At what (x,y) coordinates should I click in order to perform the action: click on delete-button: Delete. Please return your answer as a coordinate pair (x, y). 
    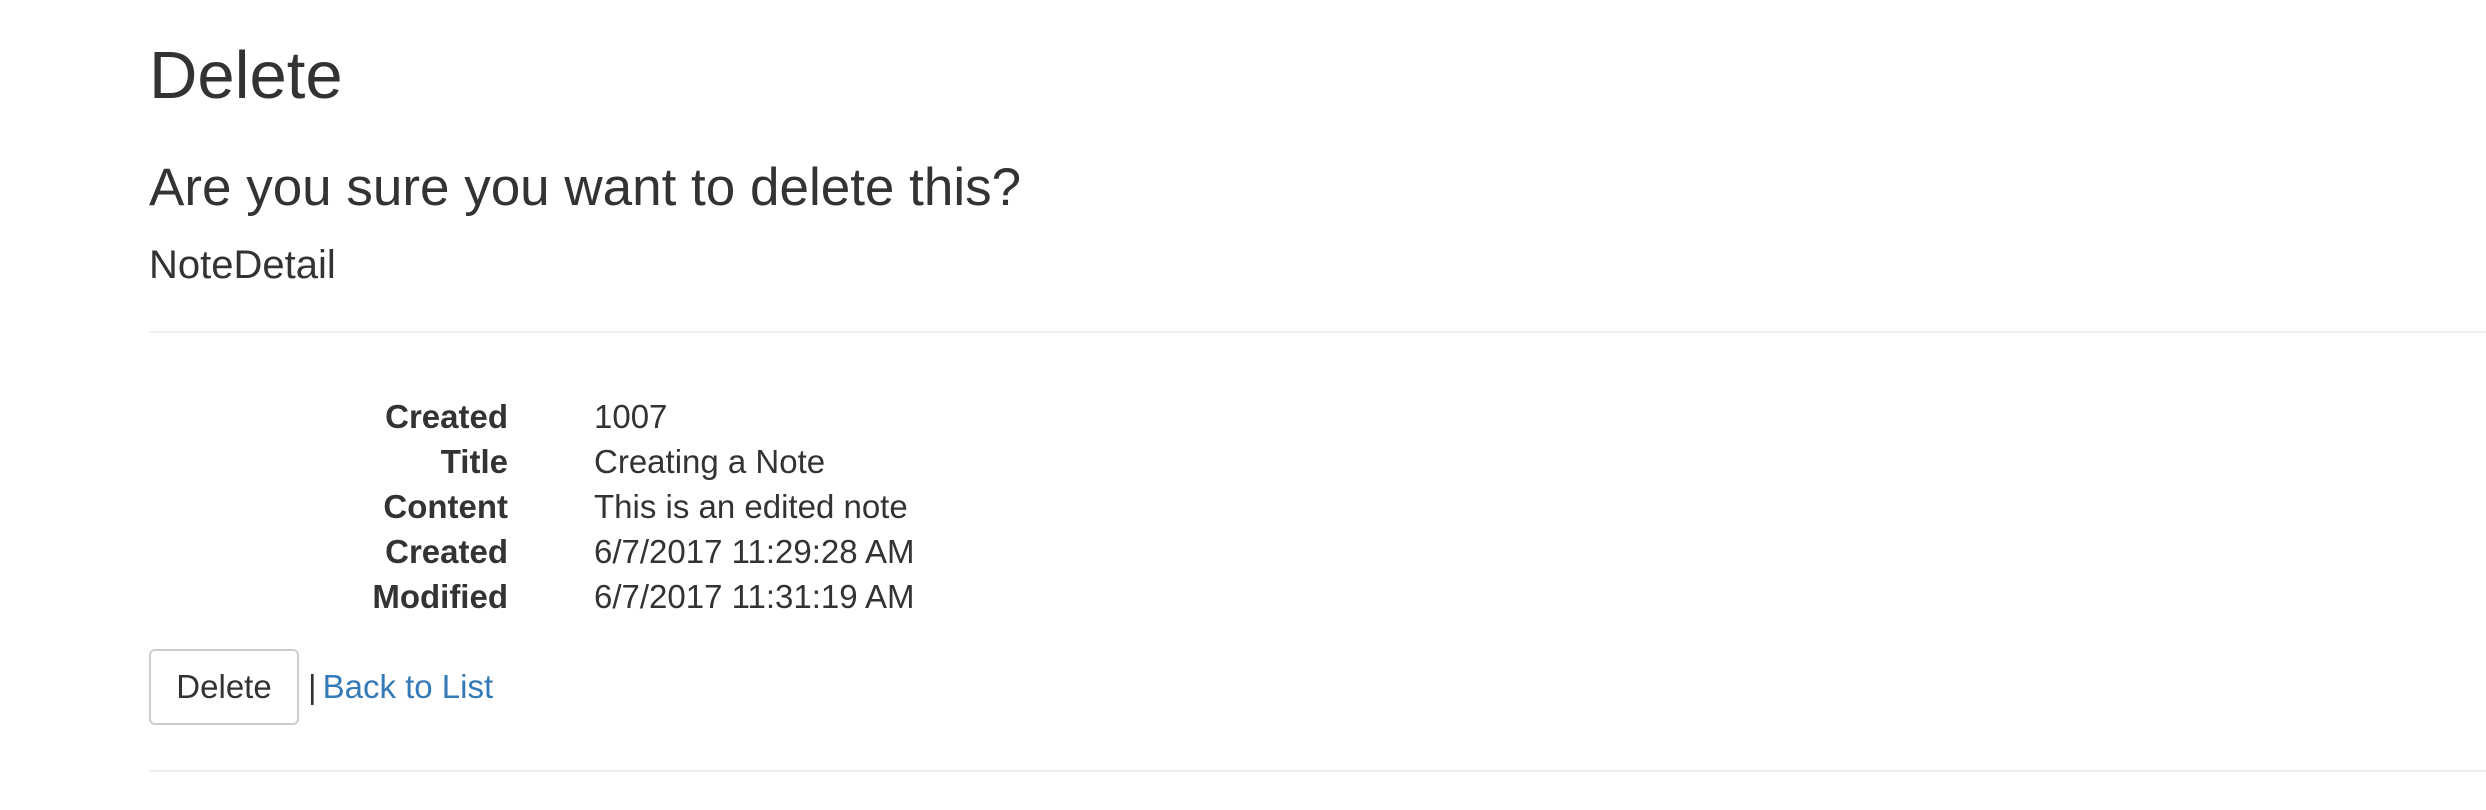
    Looking at the image, I should click on (224, 687).